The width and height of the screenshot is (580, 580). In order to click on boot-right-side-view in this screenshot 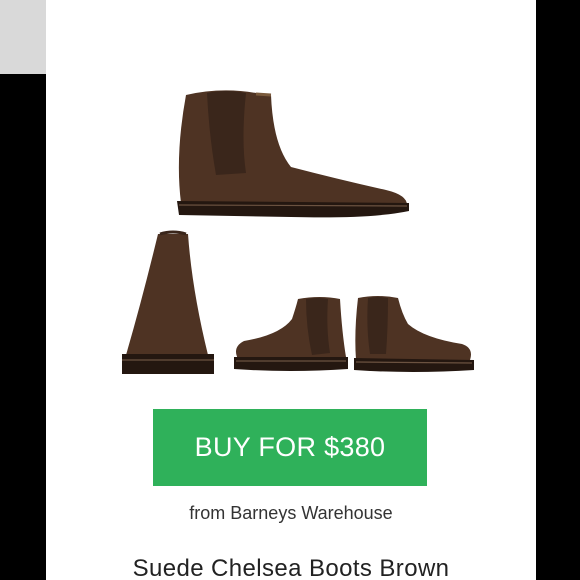, I will do `click(414, 334)`.